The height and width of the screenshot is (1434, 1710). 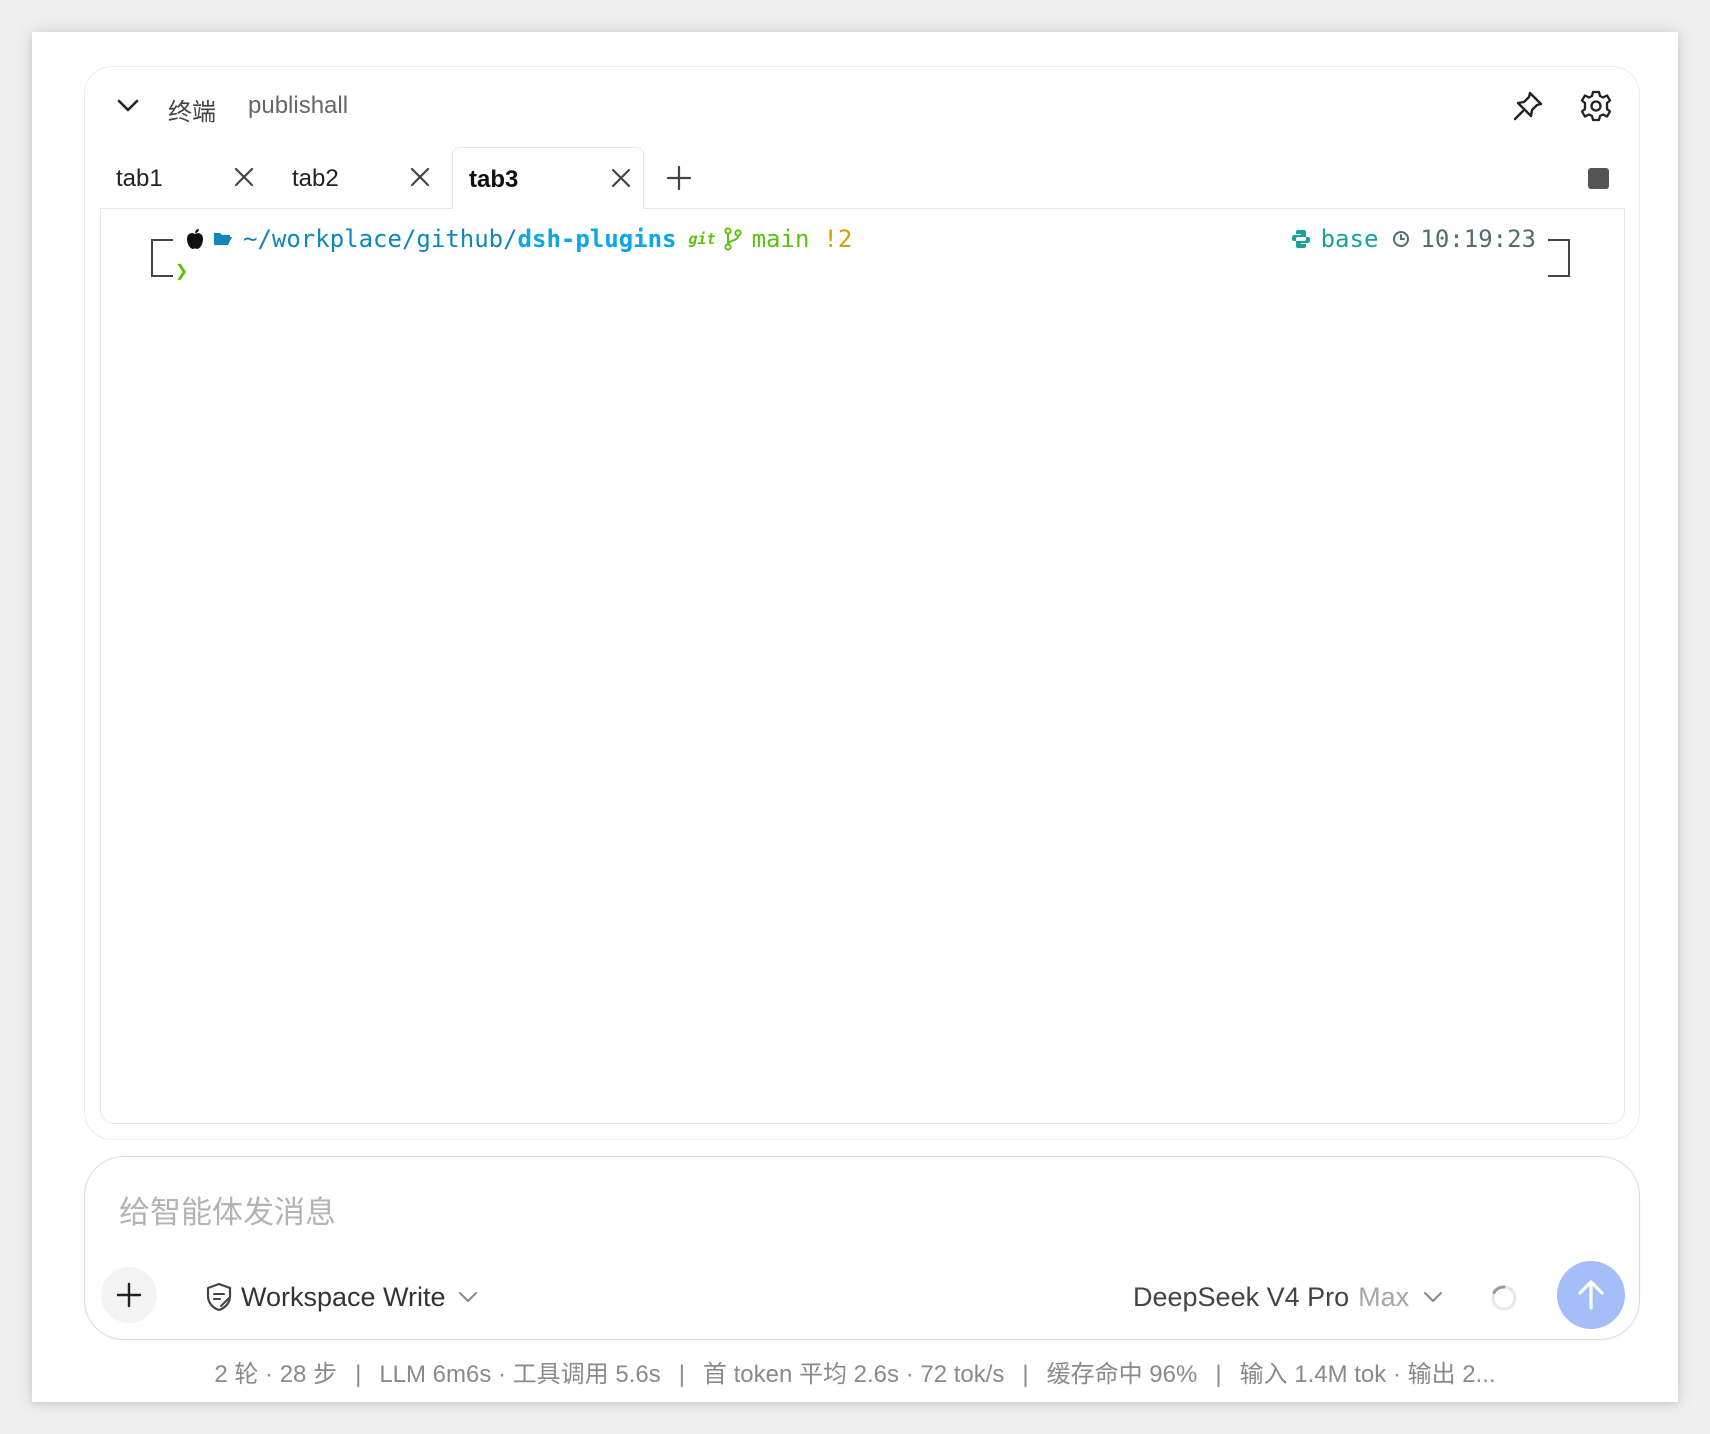 What do you see at coordinates (1401, 239) in the screenshot?
I see `clock-icon` at bounding box center [1401, 239].